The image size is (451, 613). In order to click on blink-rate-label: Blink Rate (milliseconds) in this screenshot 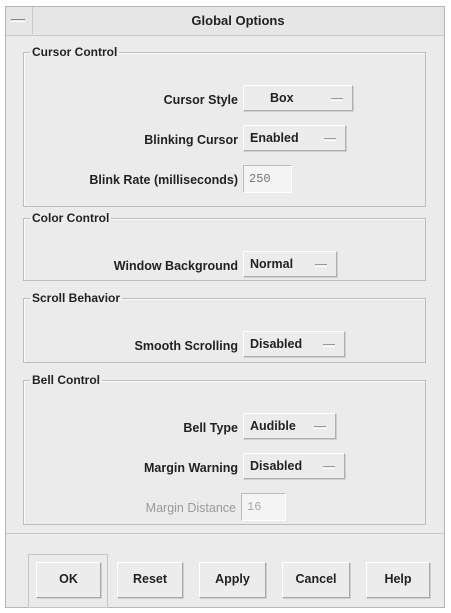, I will do `click(163, 180)`.